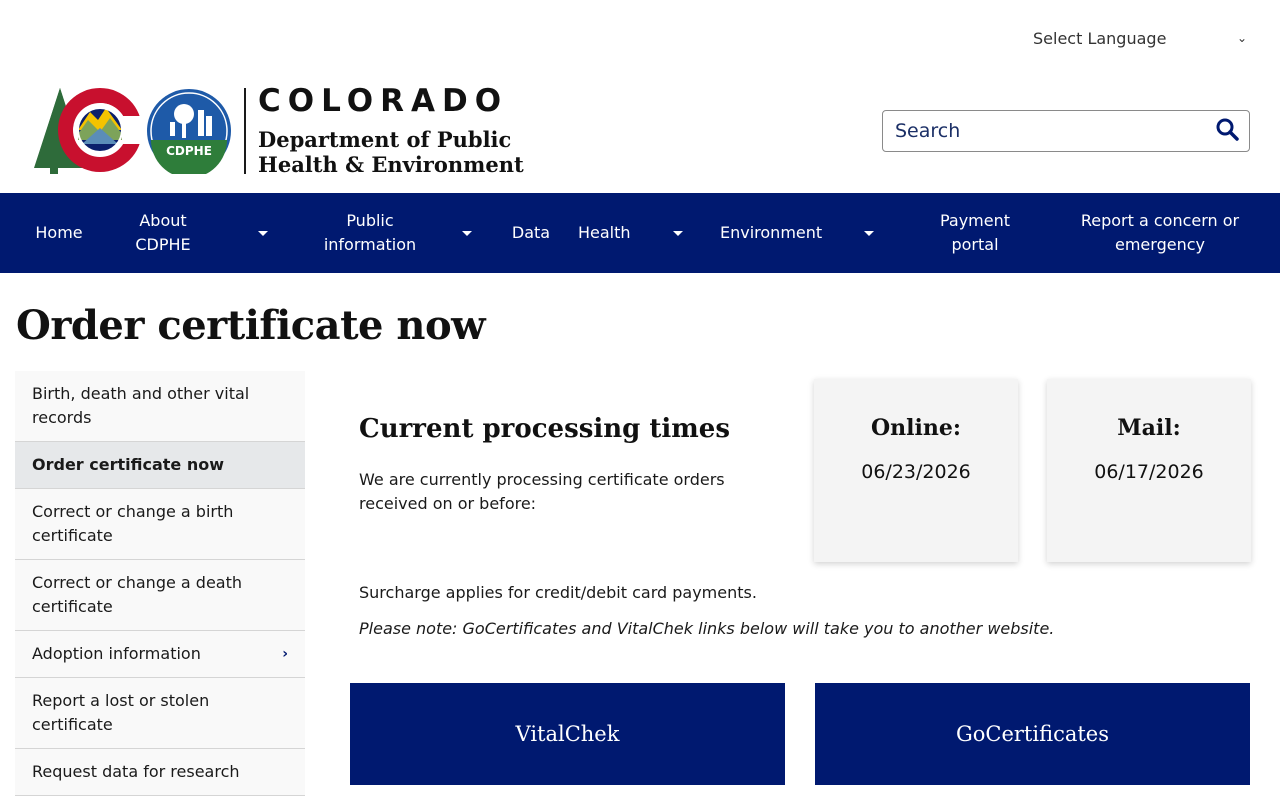 The image size is (1280, 800). I want to click on processing-times-heading: Current processing times, so click(544, 429).